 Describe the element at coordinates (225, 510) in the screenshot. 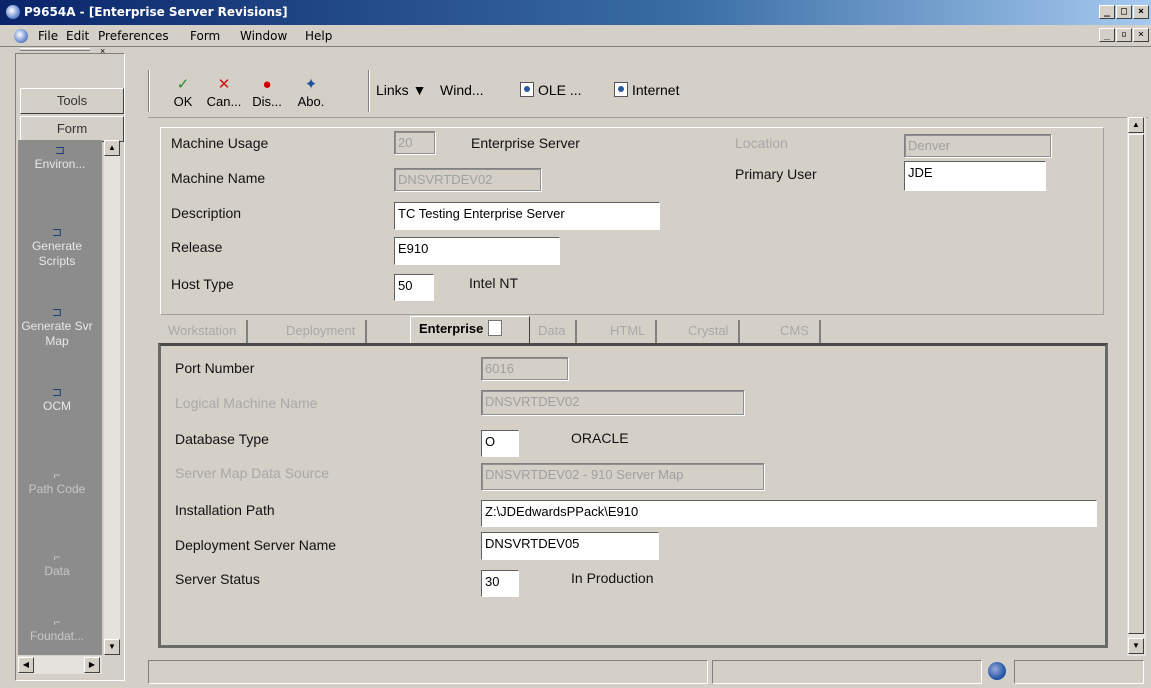

I see `installation-path-label: Installation Path` at that location.